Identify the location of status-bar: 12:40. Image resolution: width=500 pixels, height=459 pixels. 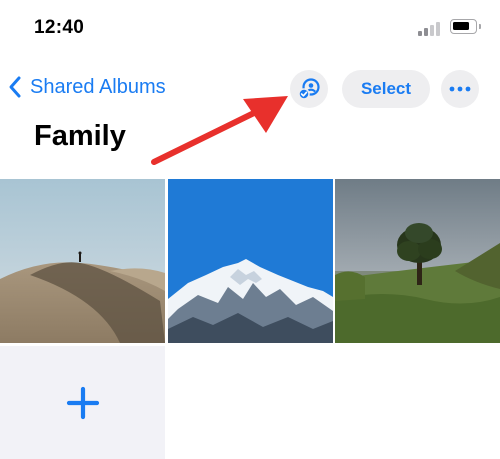
(250, 28).